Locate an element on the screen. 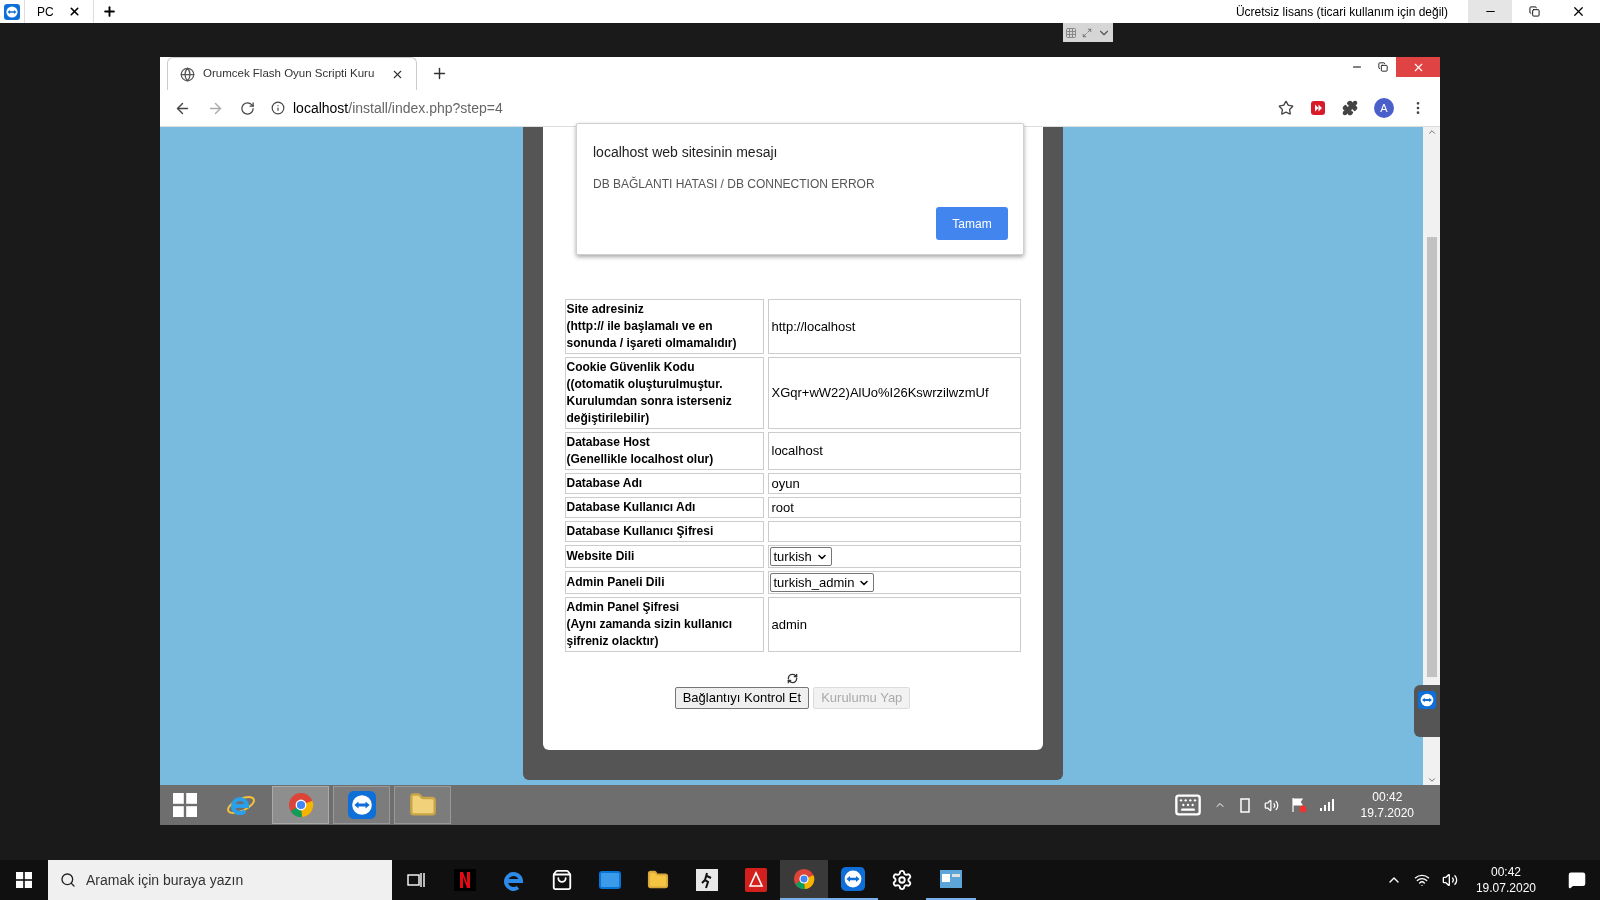 This screenshot has height=900, width=1600. clock-date: 19.07.2020 is located at coordinates (1505, 888).